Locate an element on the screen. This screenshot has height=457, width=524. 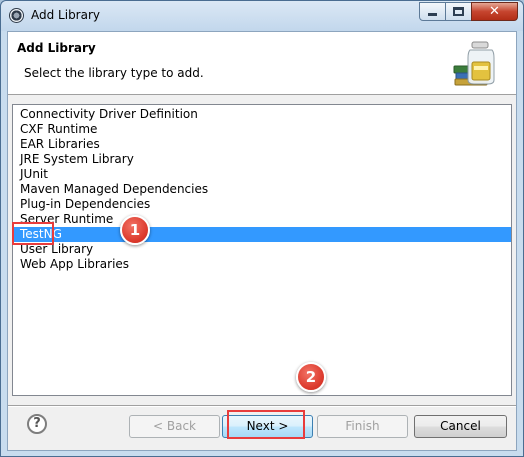
maximize-icon is located at coordinates (458, 11).